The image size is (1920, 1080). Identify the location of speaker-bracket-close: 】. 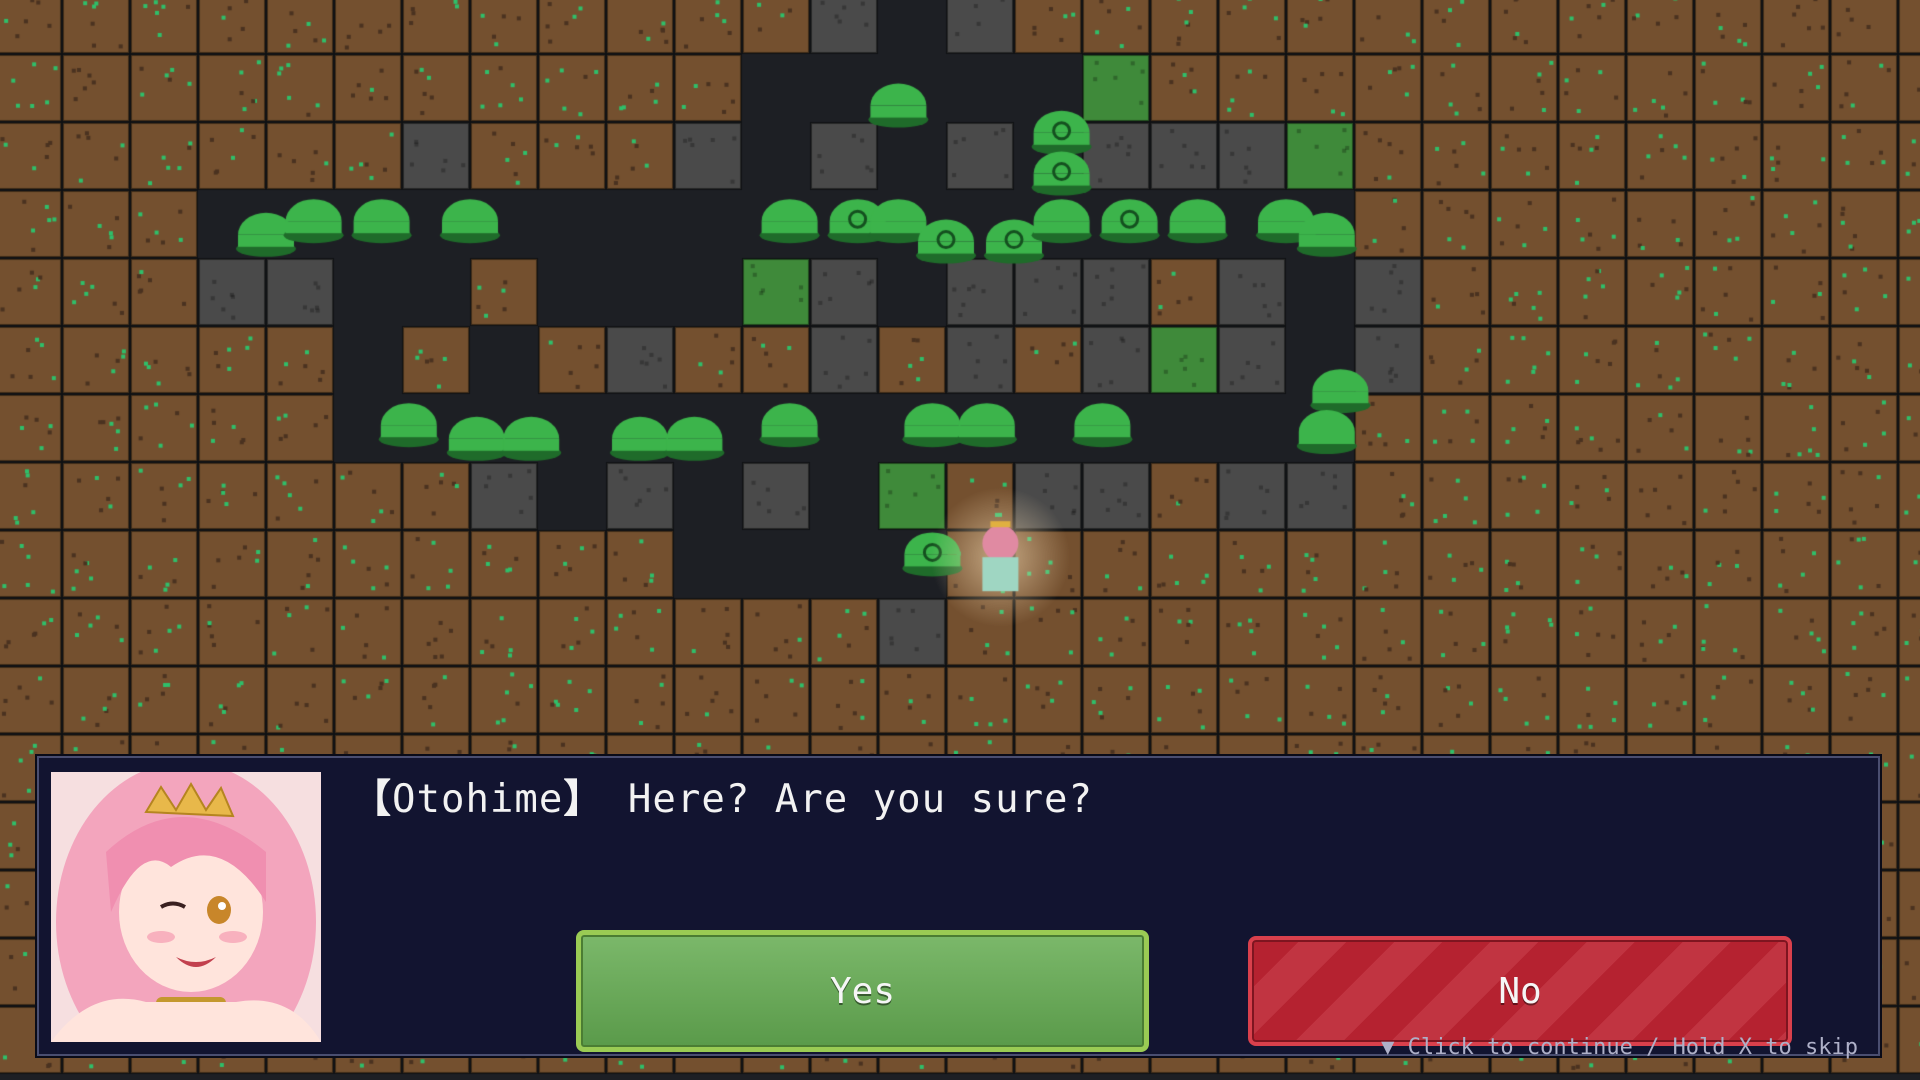
(583, 799).